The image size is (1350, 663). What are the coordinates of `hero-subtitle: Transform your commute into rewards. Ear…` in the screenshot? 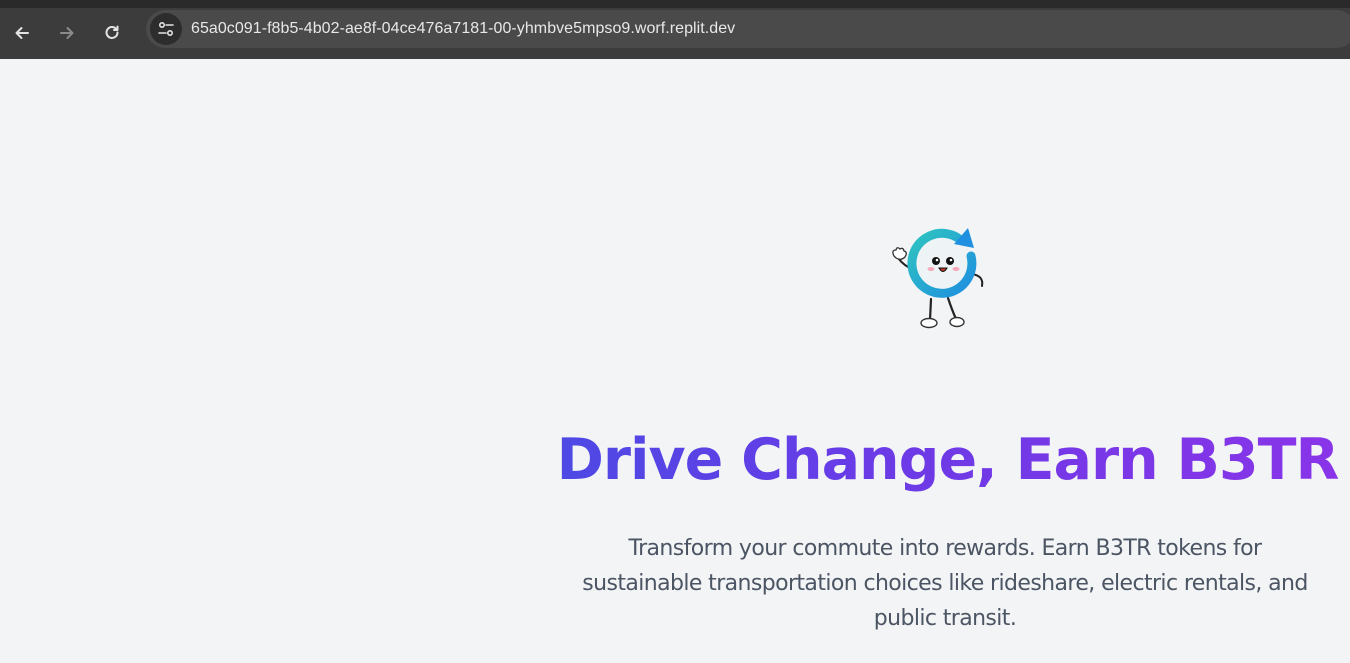 It's located at (945, 583).